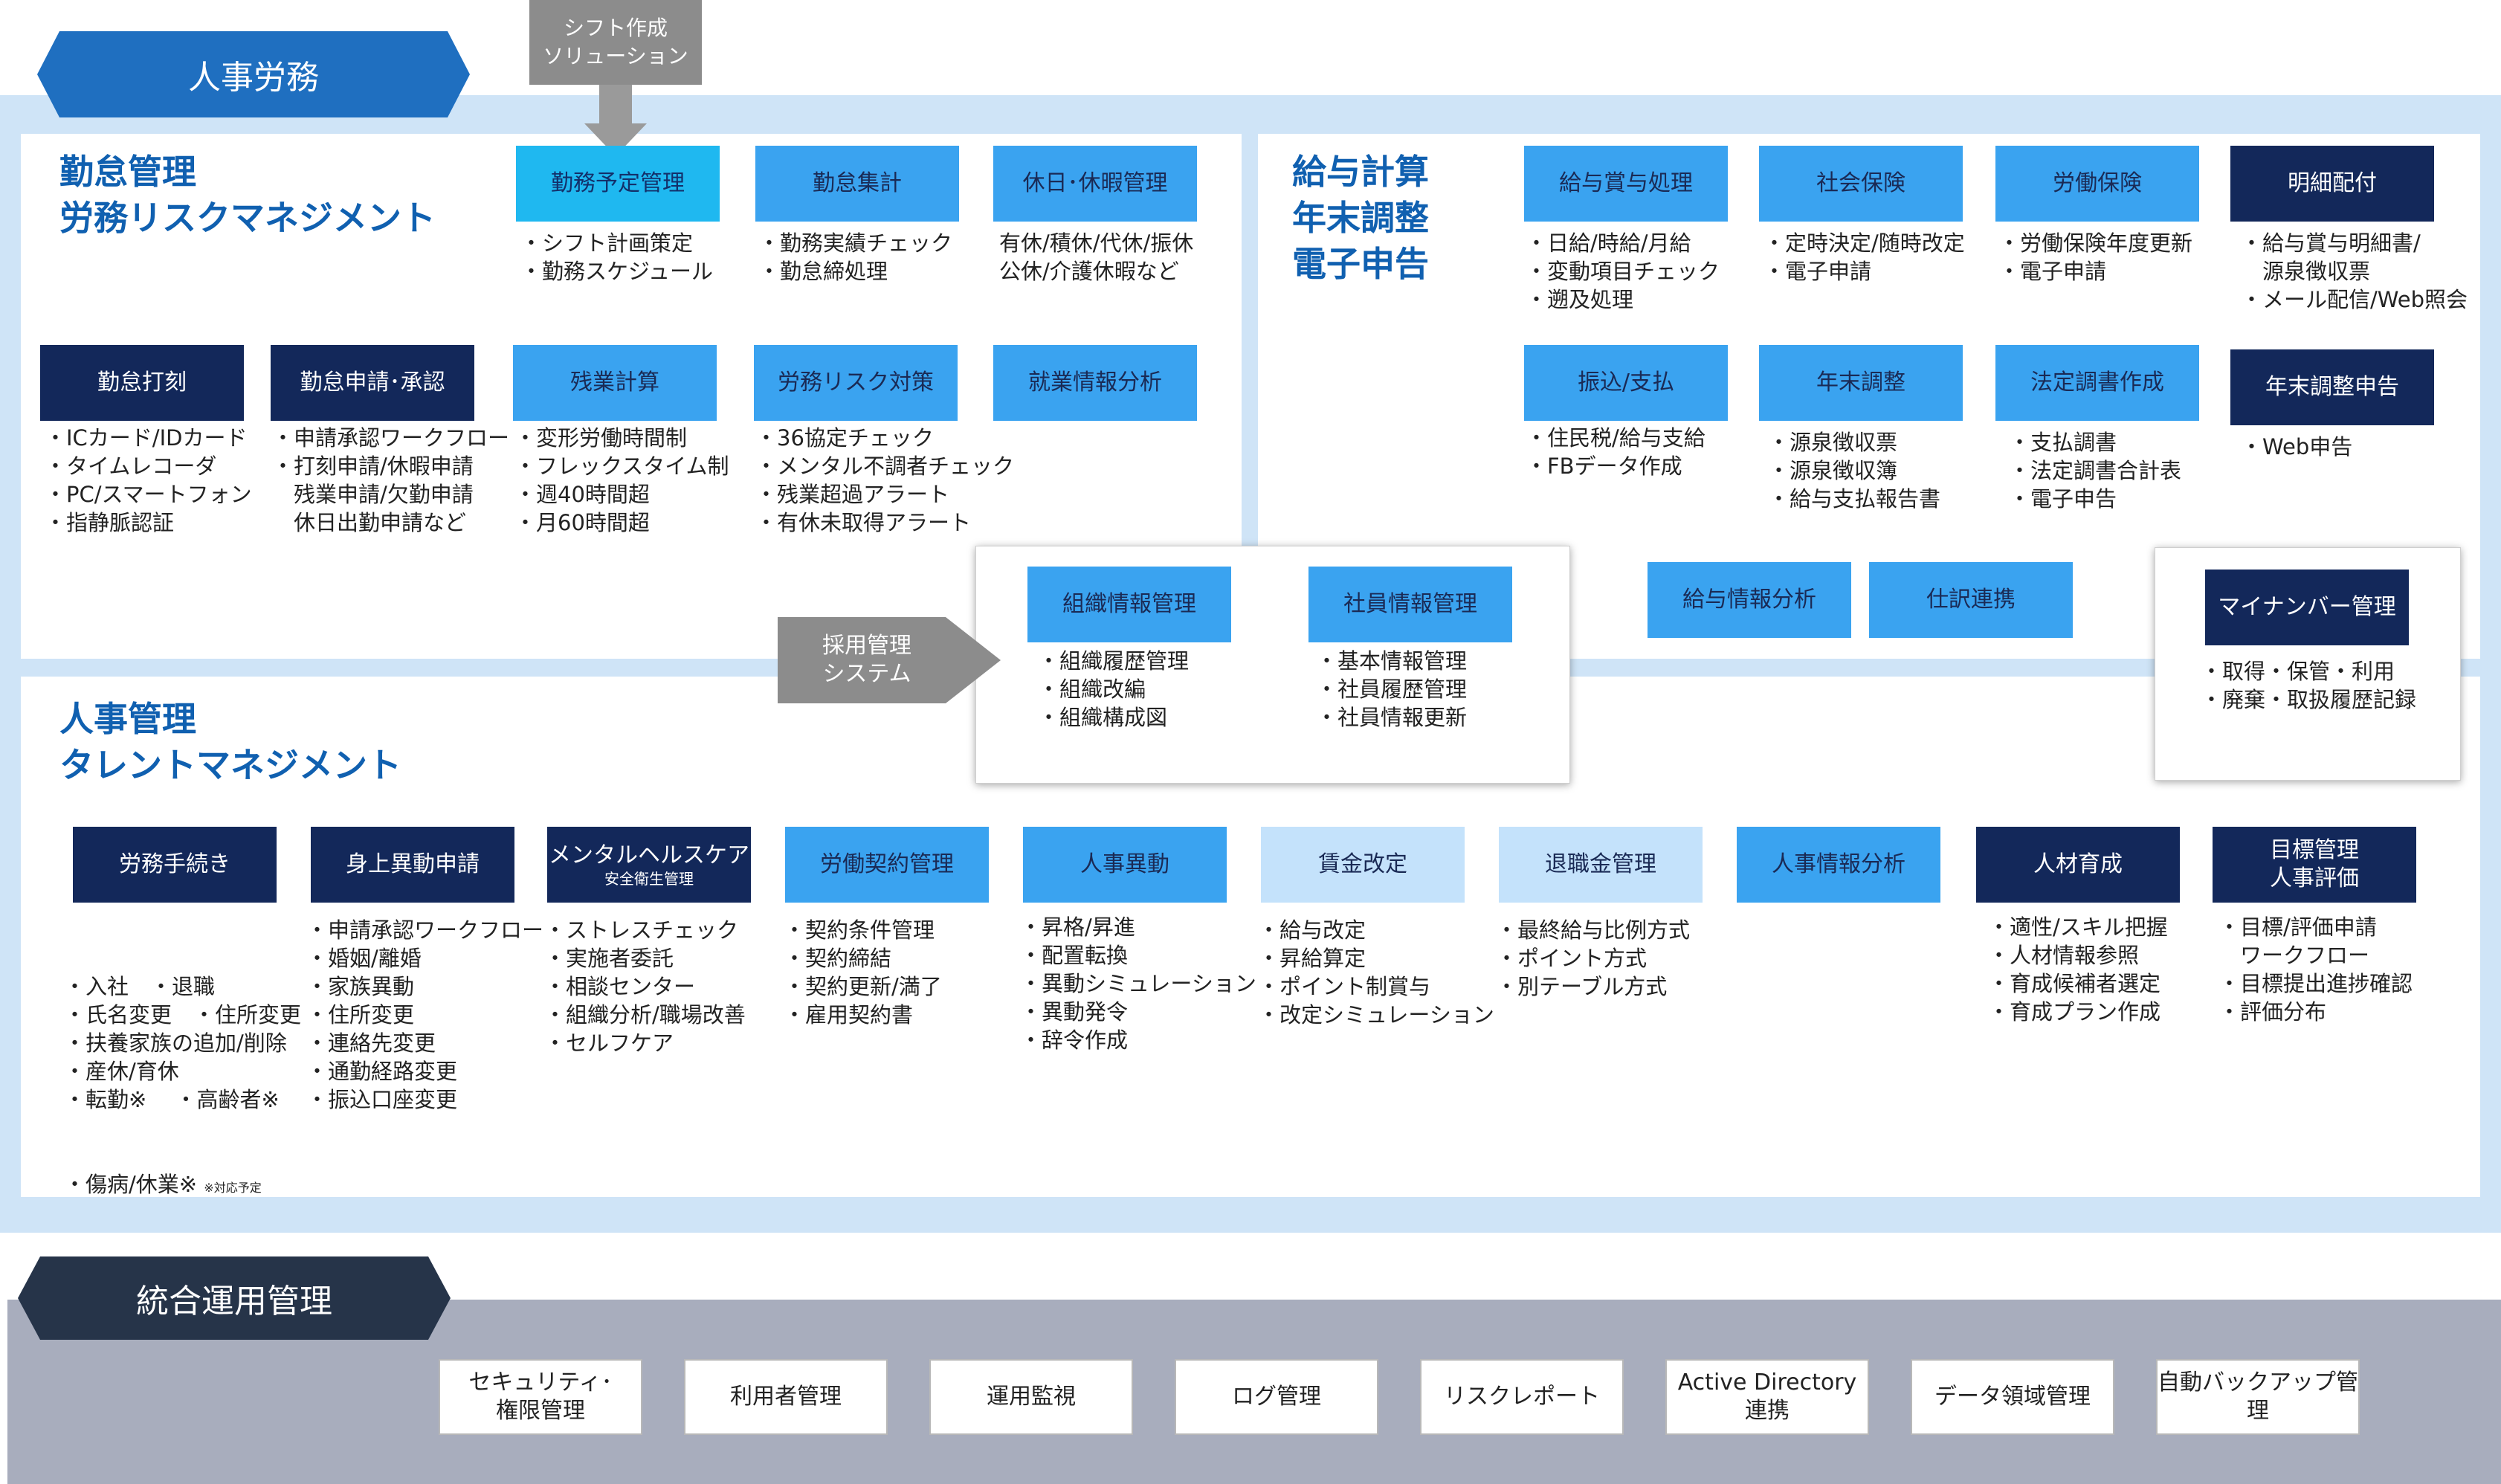 The width and height of the screenshot is (2501, 1484). What do you see at coordinates (1767, 1397) in the screenshot?
I see `ops-active-directory: Active Directory 連携` at bounding box center [1767, 1397].